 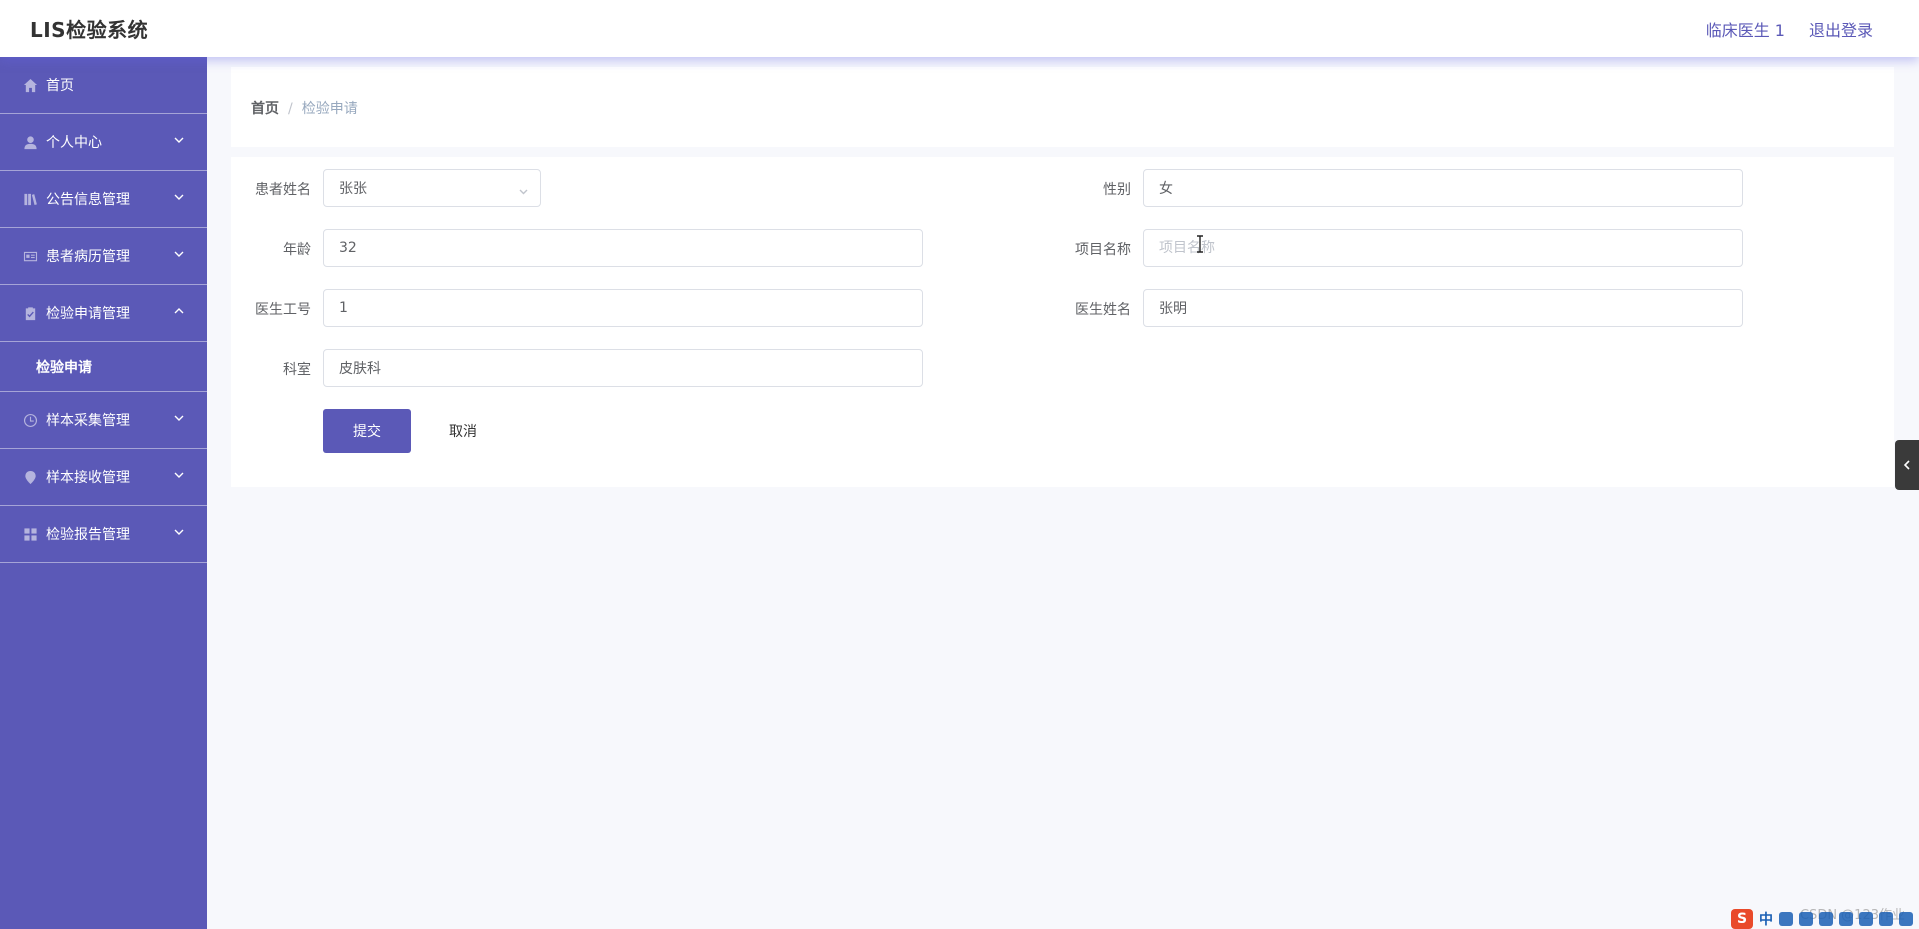 What do you see at coordinates (1103, 310) in the screenshot?
I see `doctor-name-label: 医生姓名` at bounding box center [1103, 310].